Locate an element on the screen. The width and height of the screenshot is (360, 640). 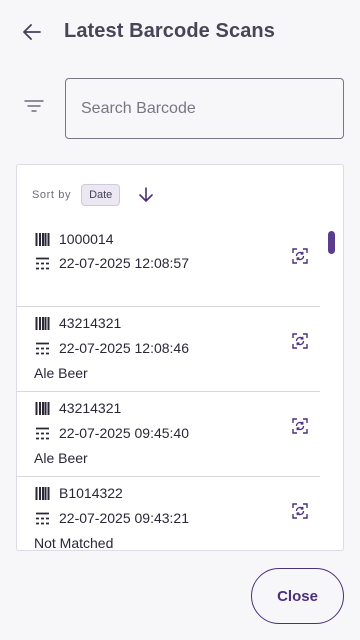
list-item: B1014322 22-07-2025 09:43:21 Not Matched is located at coordinates (168, 514).